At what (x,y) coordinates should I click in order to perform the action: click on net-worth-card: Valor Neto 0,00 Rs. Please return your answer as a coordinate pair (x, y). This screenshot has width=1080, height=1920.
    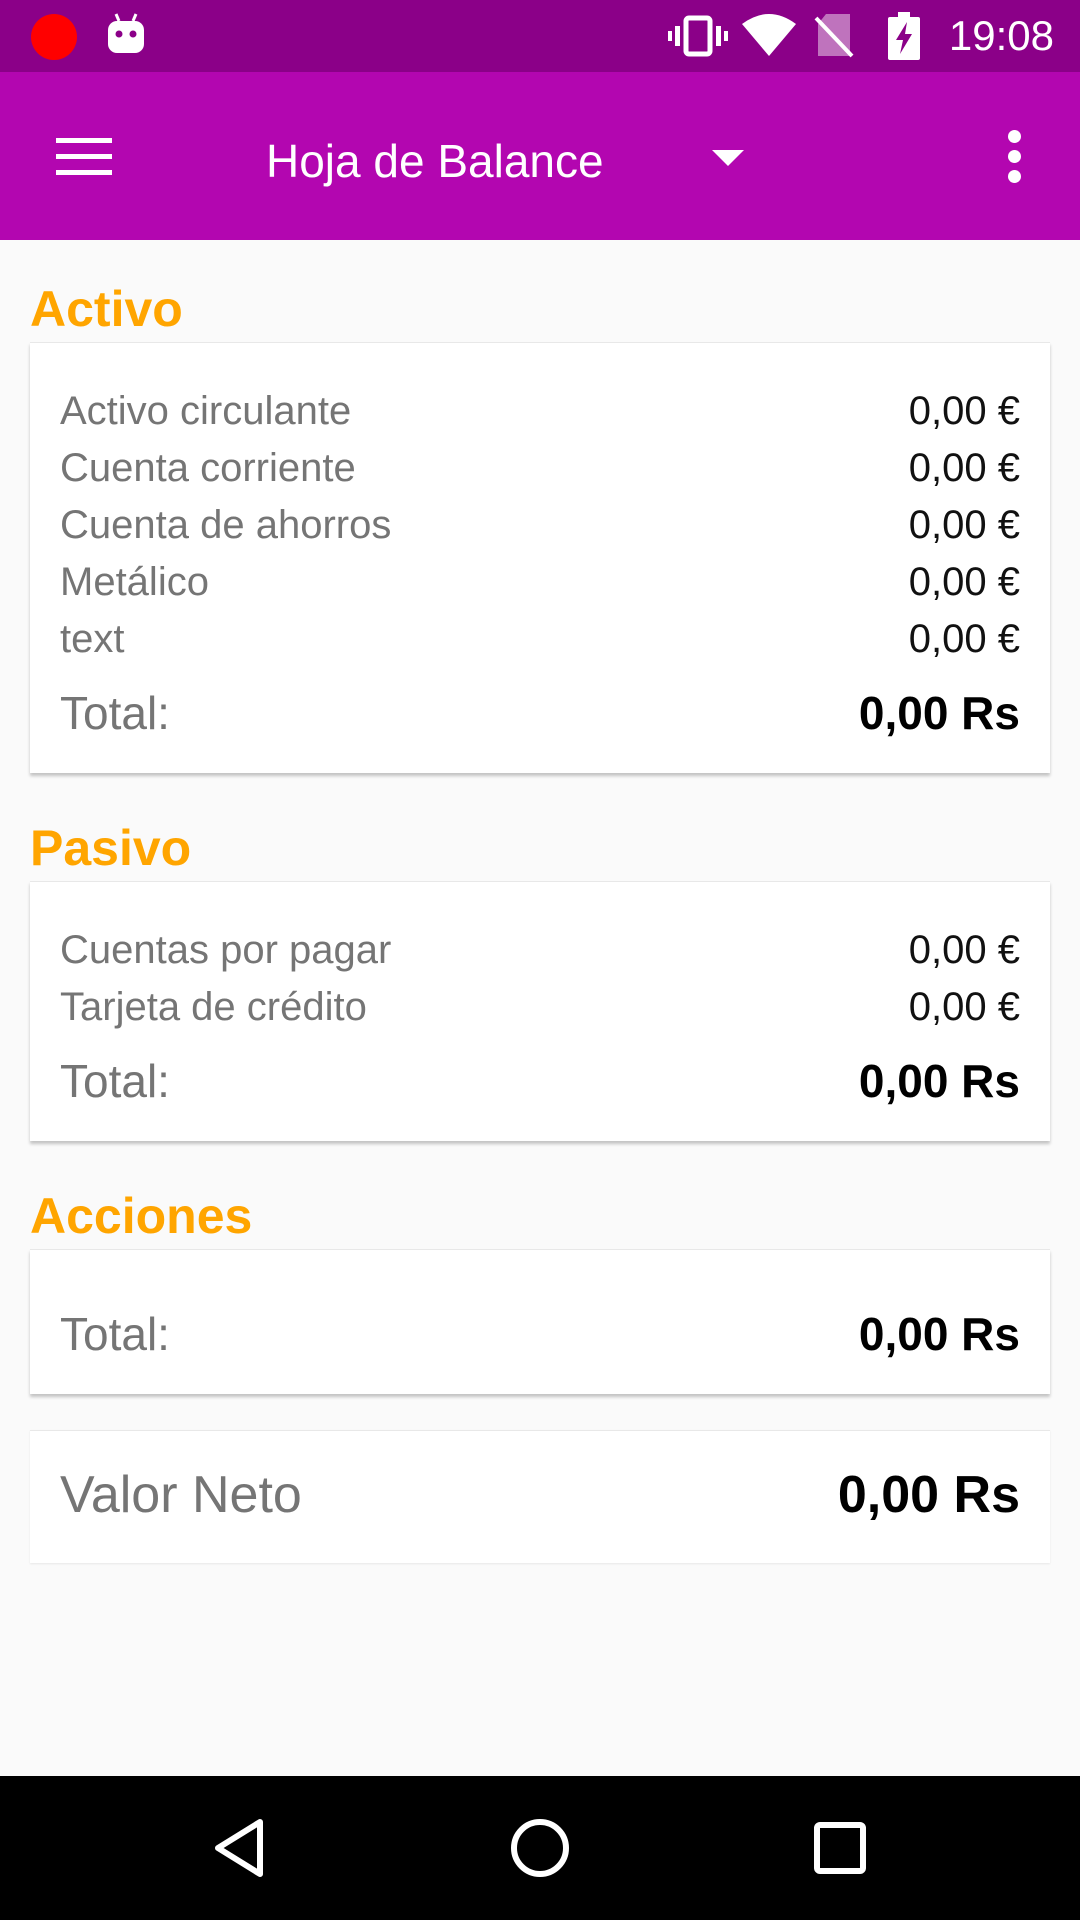
    Looking at the image, I should click on (540, 1496).